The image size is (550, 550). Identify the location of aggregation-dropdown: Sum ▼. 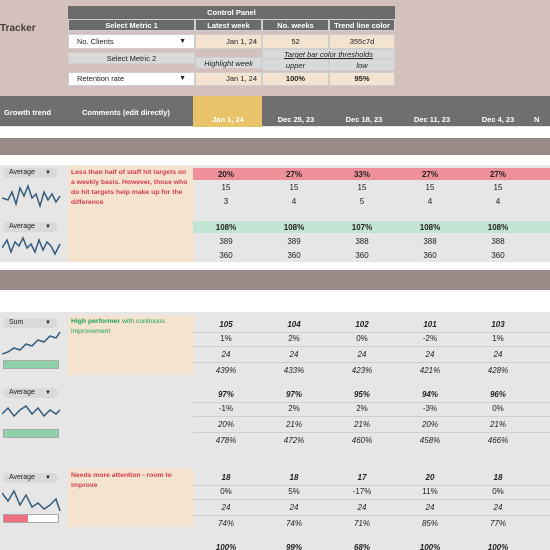
(30, 323).